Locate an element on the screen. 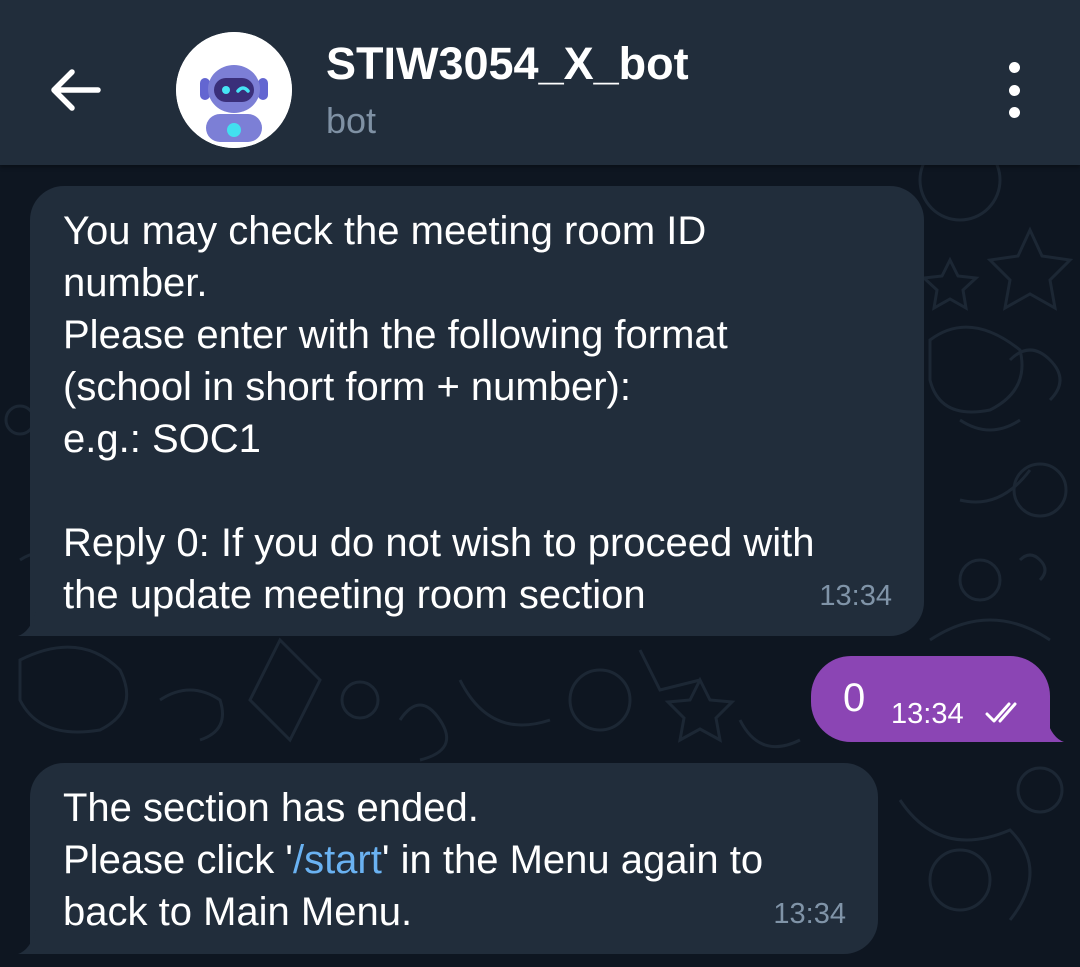 This screenshot has height=967, width=1080. chat-title: STIW3054_X_bot is located at coordinates (507, 64).